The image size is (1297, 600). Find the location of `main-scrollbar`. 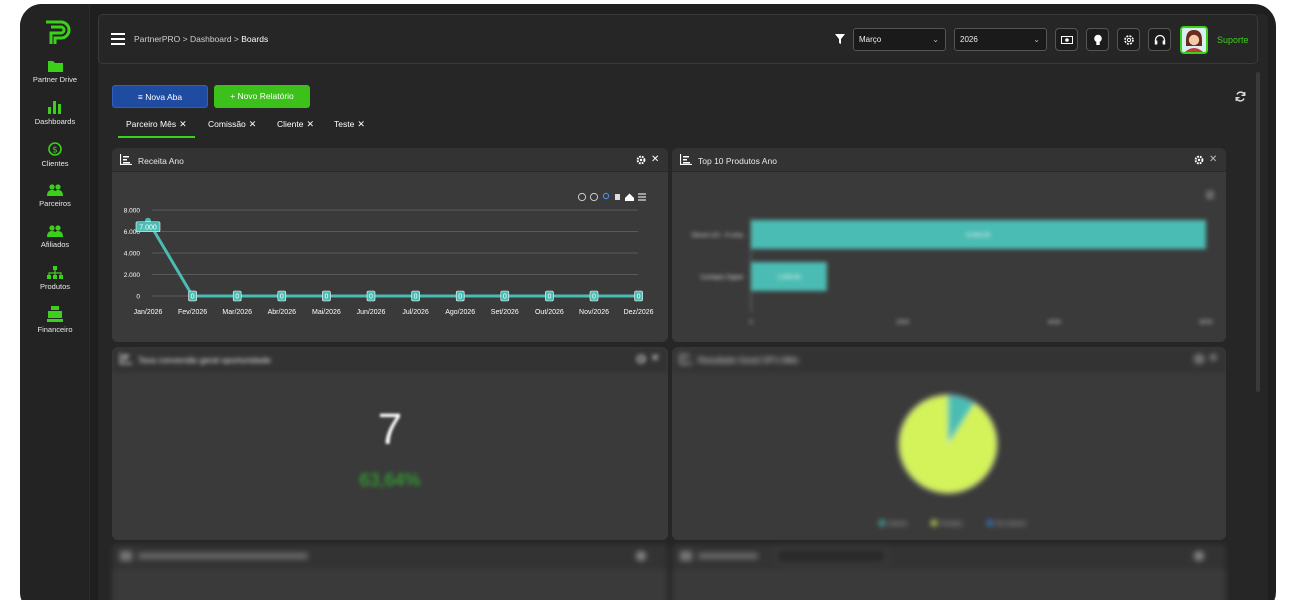

main-scrollbar is located at coordinates (1258, 232).